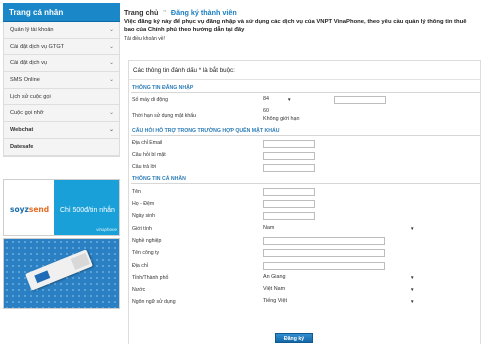 This screenshot has width=485, height=344. I want to click on province-label: Tỉnh/Thành phố, so click(150, 278).